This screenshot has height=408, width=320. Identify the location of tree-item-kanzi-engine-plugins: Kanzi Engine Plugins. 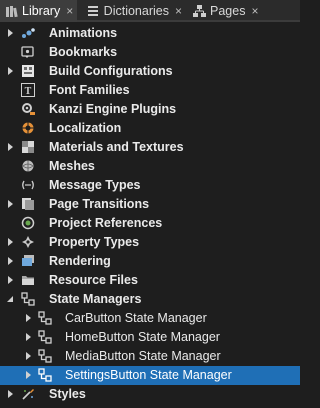
(150, 109).